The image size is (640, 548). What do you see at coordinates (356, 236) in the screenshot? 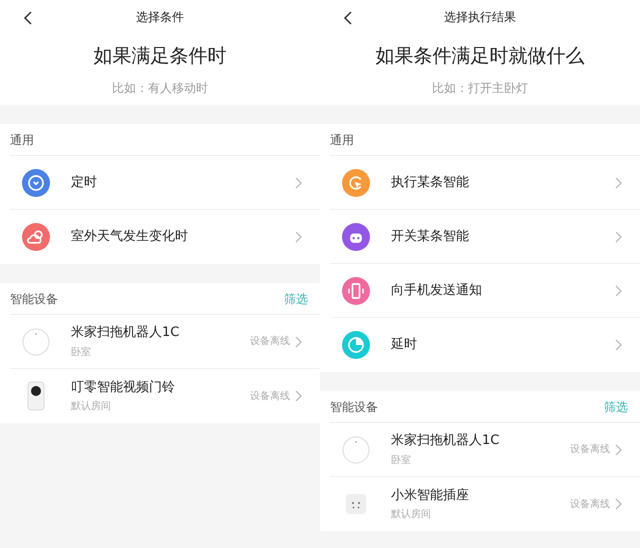
I see `robot-icon` at bounding box center [356, 236].